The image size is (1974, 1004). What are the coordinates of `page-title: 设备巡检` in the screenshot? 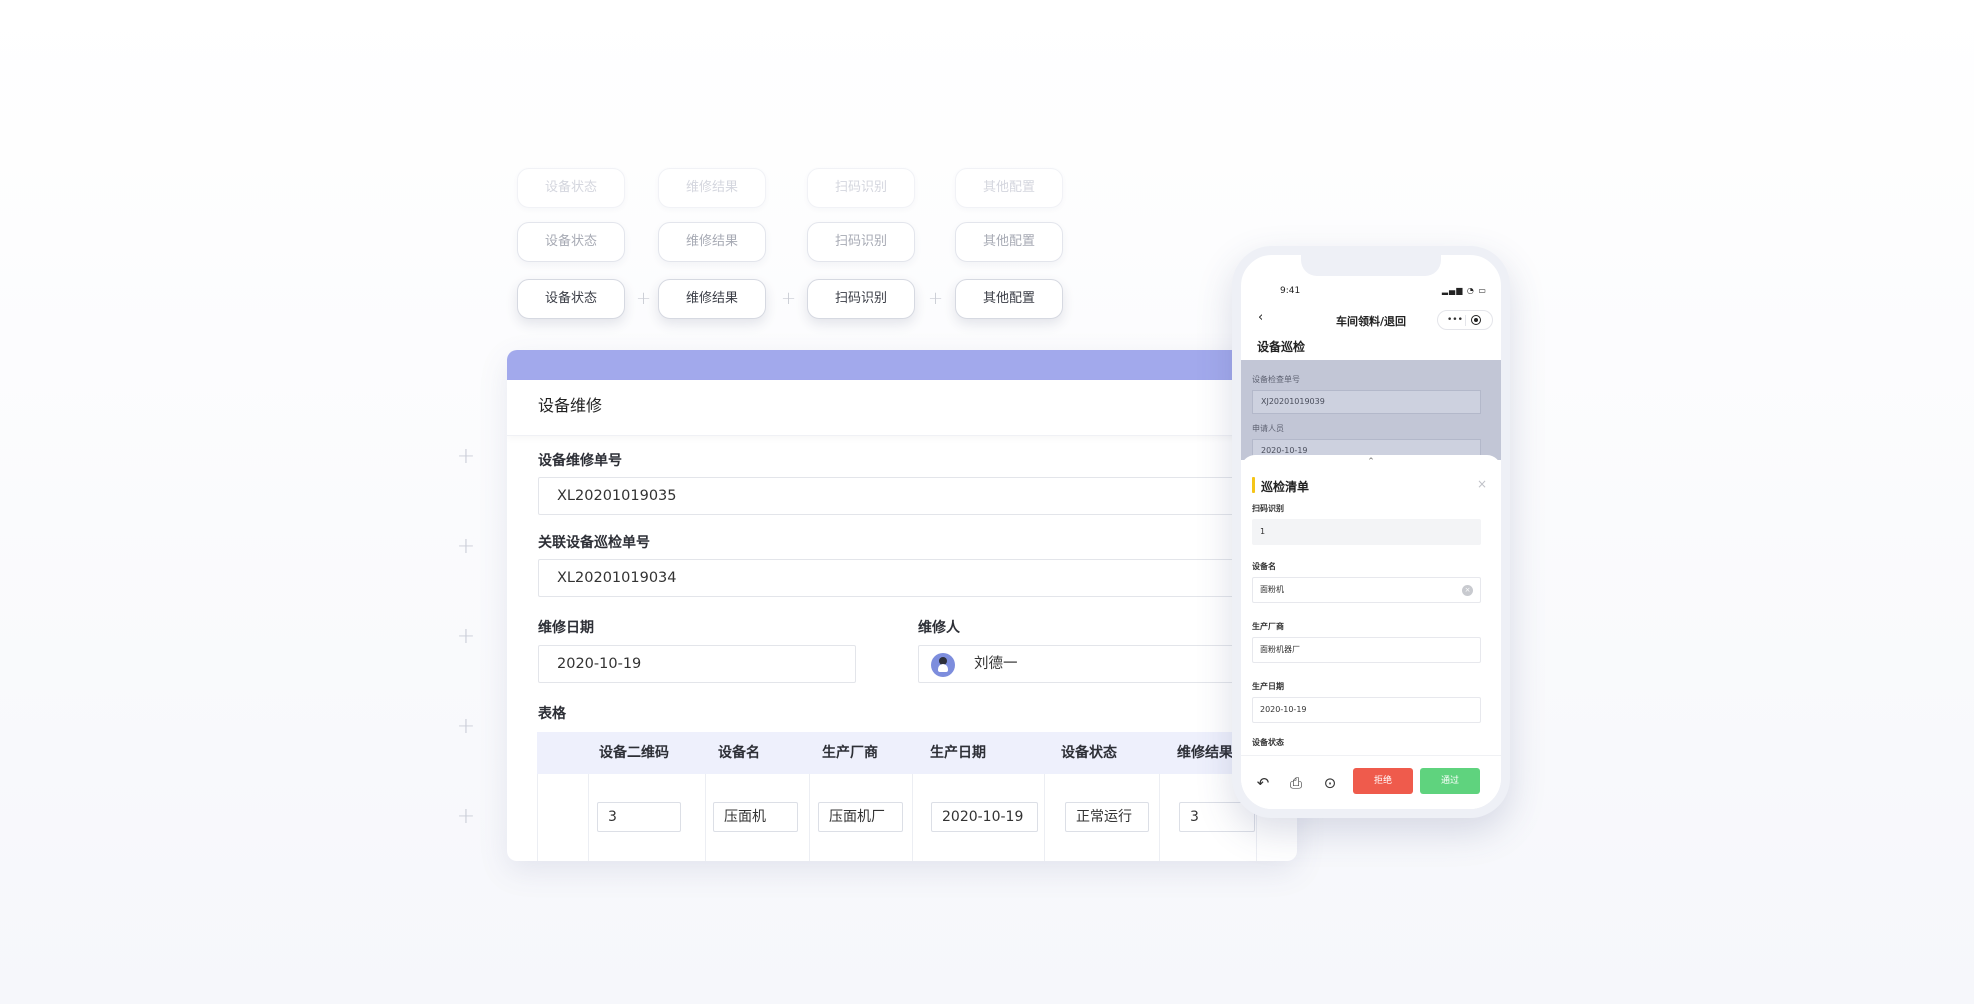 It's located at (1281, 347).